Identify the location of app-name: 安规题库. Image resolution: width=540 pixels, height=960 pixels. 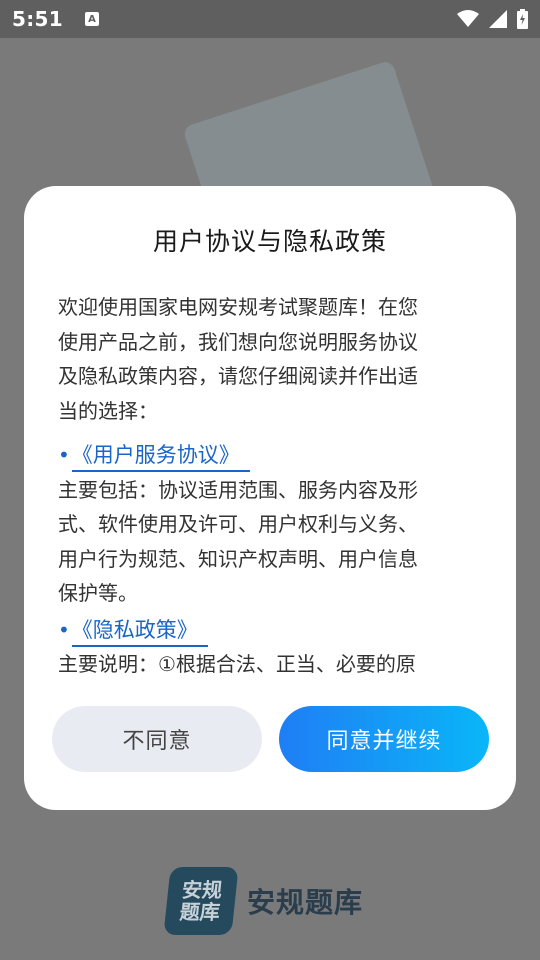
(305, 902).